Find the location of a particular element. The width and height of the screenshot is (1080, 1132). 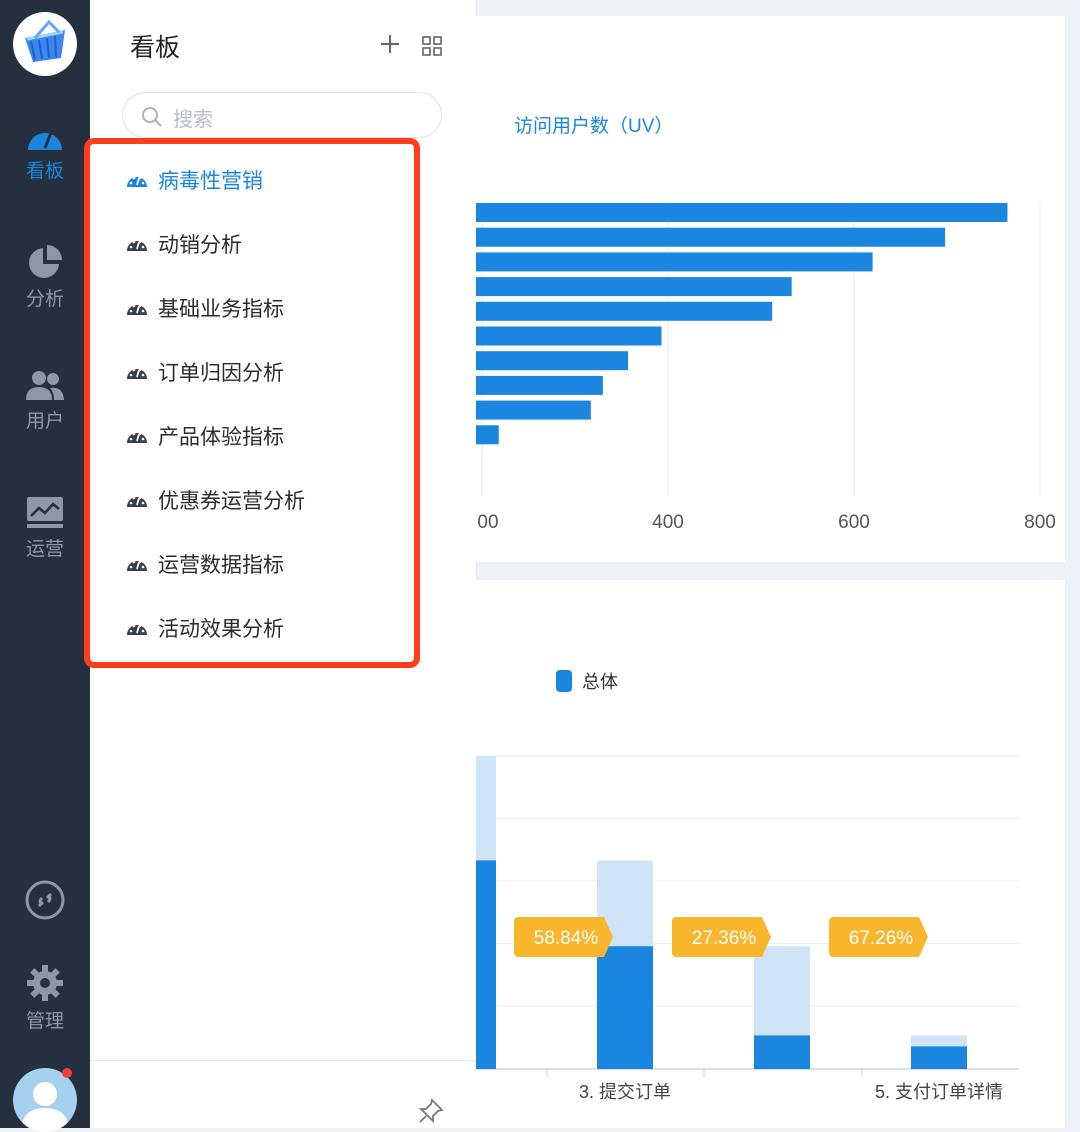

conversion-rate-label: 27.36% is located at coordinates (724, 938).